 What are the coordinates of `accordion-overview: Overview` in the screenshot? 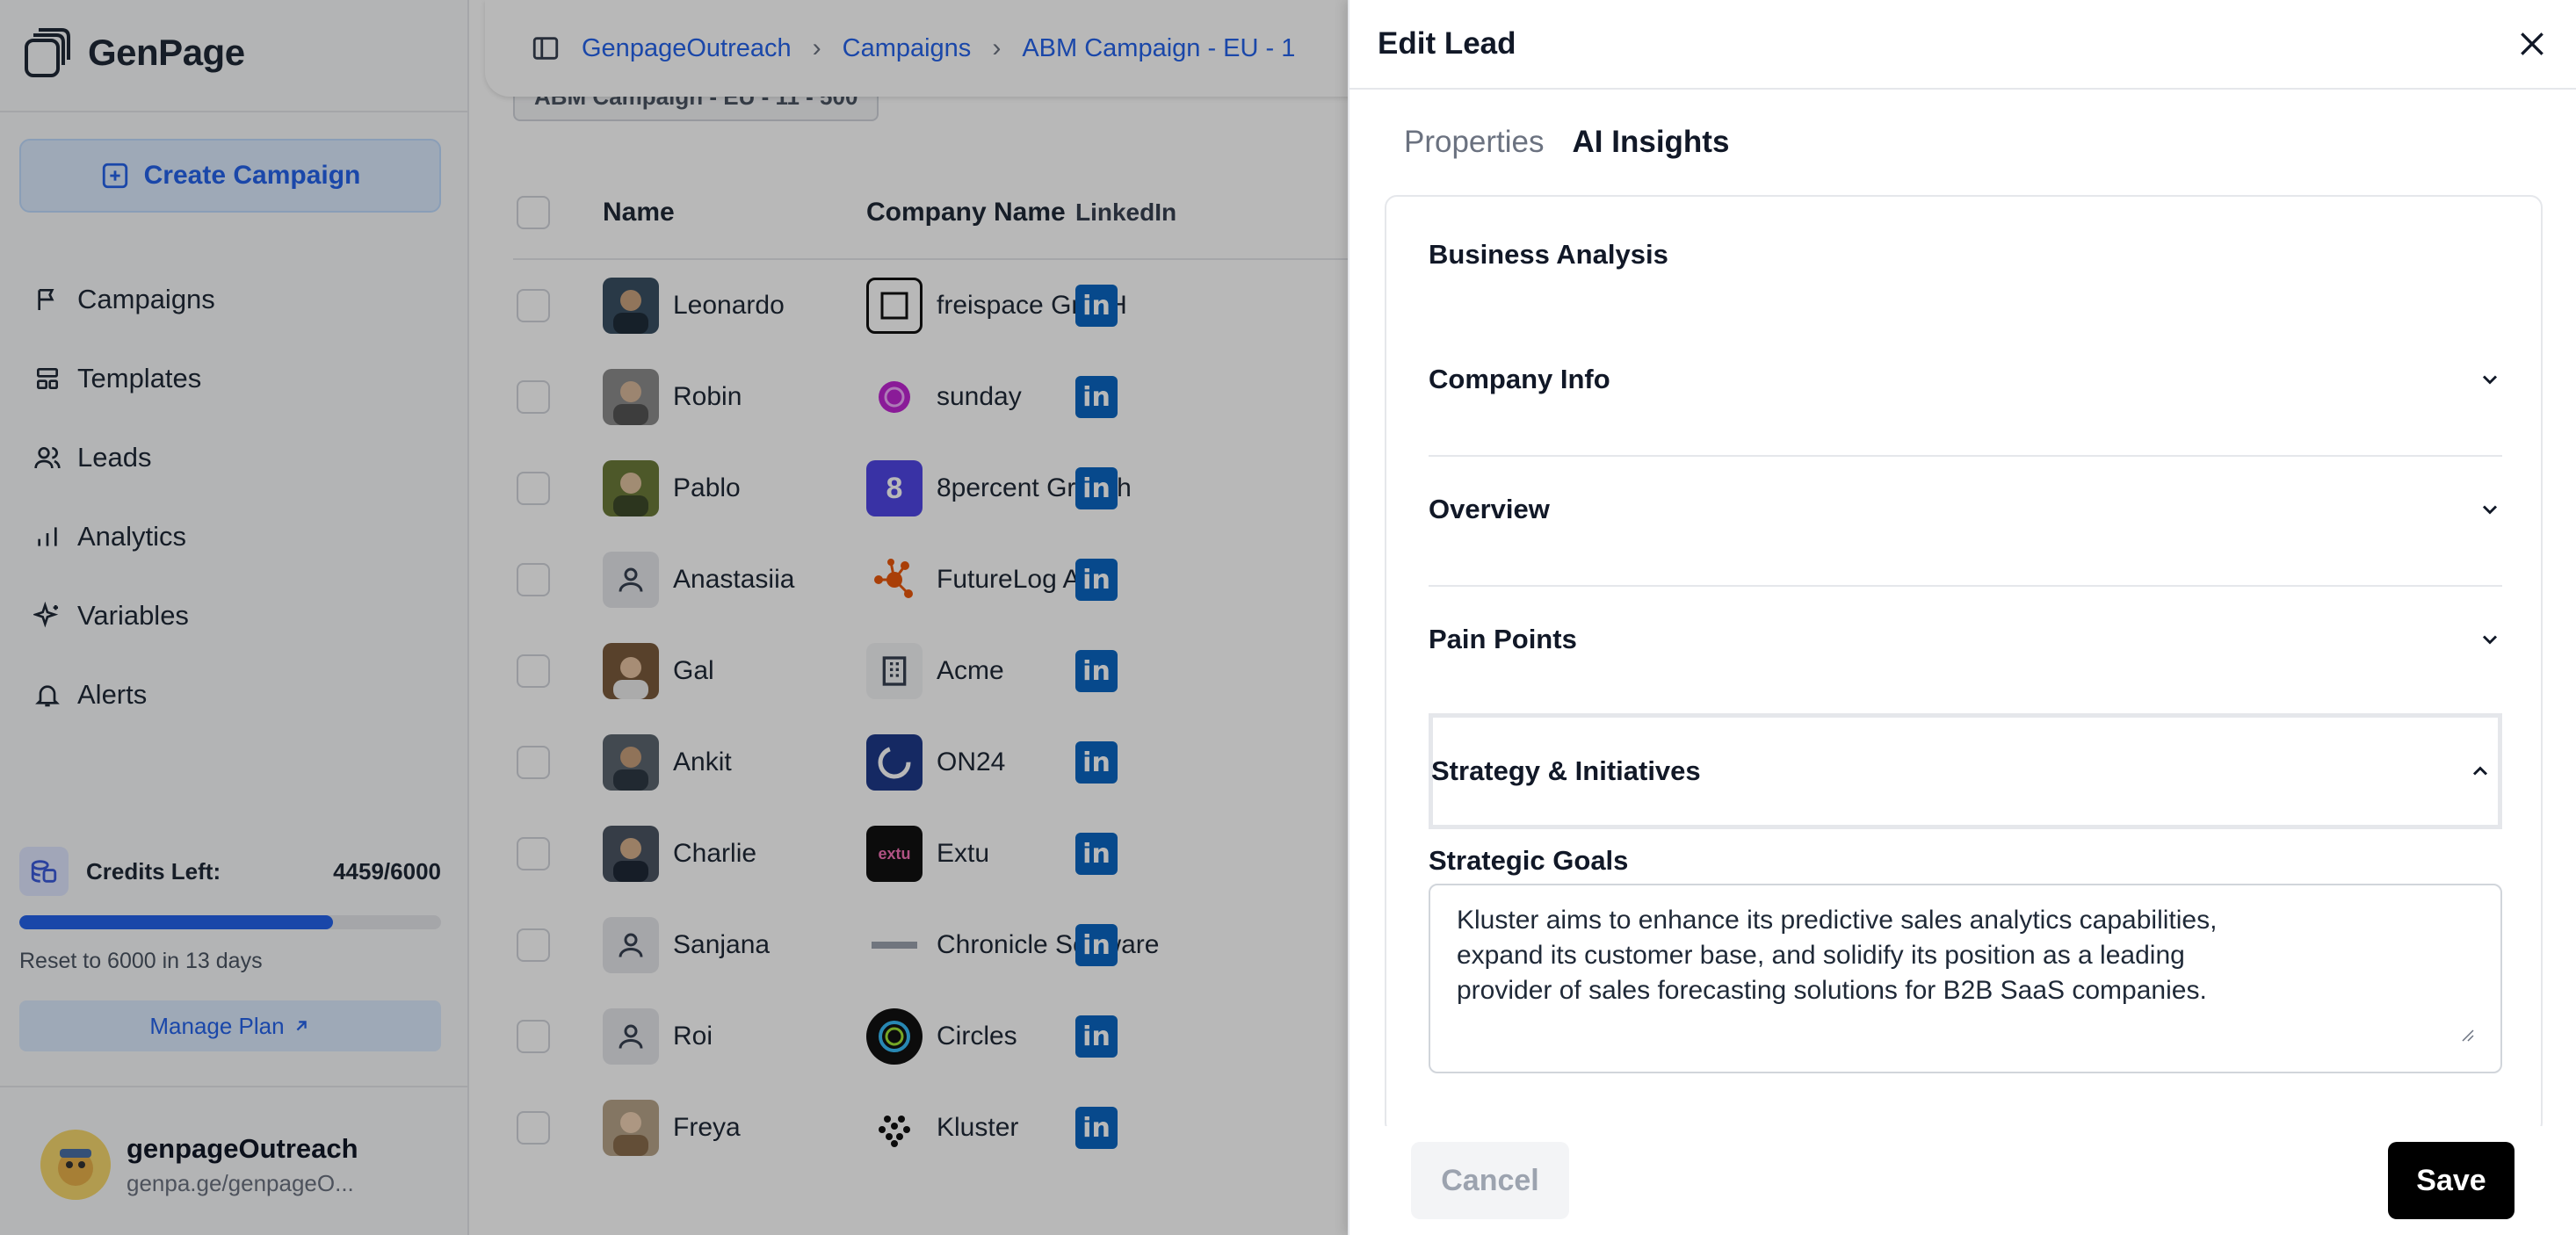 It's located at (1965, 509).